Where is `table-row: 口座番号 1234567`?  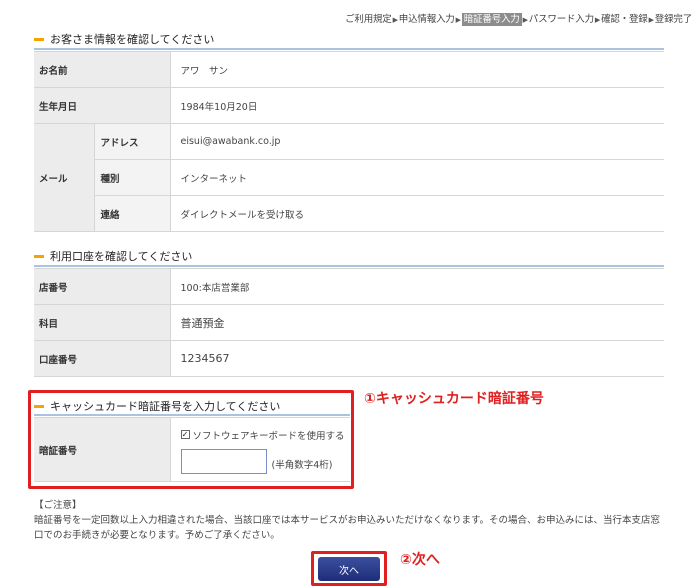
table-row: 口座番号 1234567 is located at coordinates (349, 358).